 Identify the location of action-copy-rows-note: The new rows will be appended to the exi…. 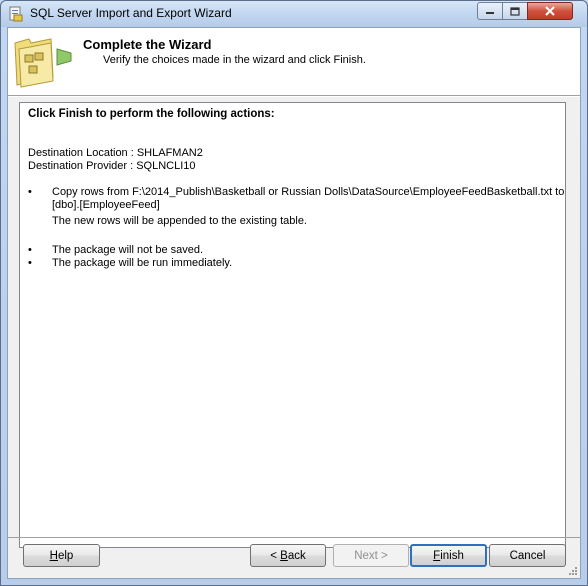
(179, 221).